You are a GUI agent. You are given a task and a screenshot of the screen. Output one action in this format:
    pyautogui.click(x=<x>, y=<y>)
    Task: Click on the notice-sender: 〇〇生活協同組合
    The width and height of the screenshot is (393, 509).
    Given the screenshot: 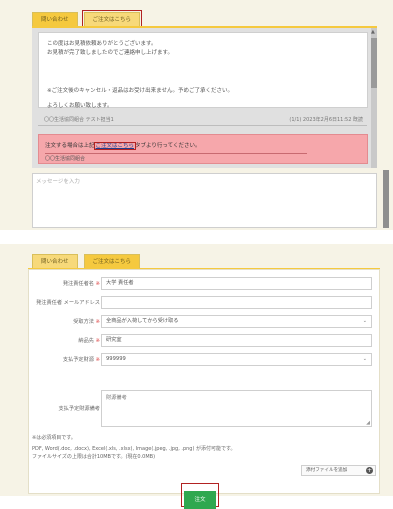 What is the action you would take?
    pyautogui.click(x=65, y=159)
    